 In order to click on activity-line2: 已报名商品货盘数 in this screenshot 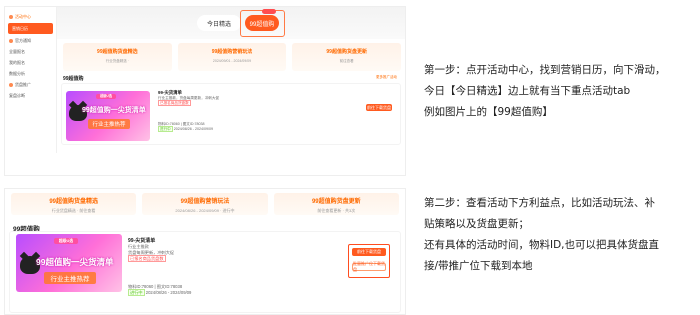, I will do `click(174, 103)`.